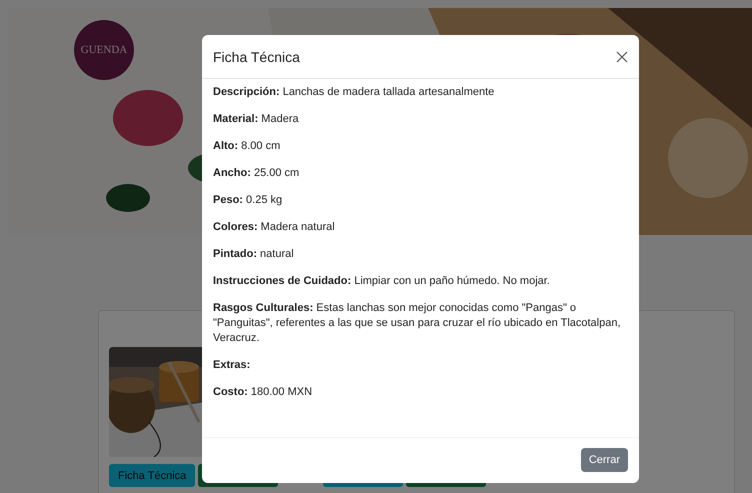 The image size is (752, 493). I want to click on spec-line: Alto: 8.00 cm, so click(247, 146).